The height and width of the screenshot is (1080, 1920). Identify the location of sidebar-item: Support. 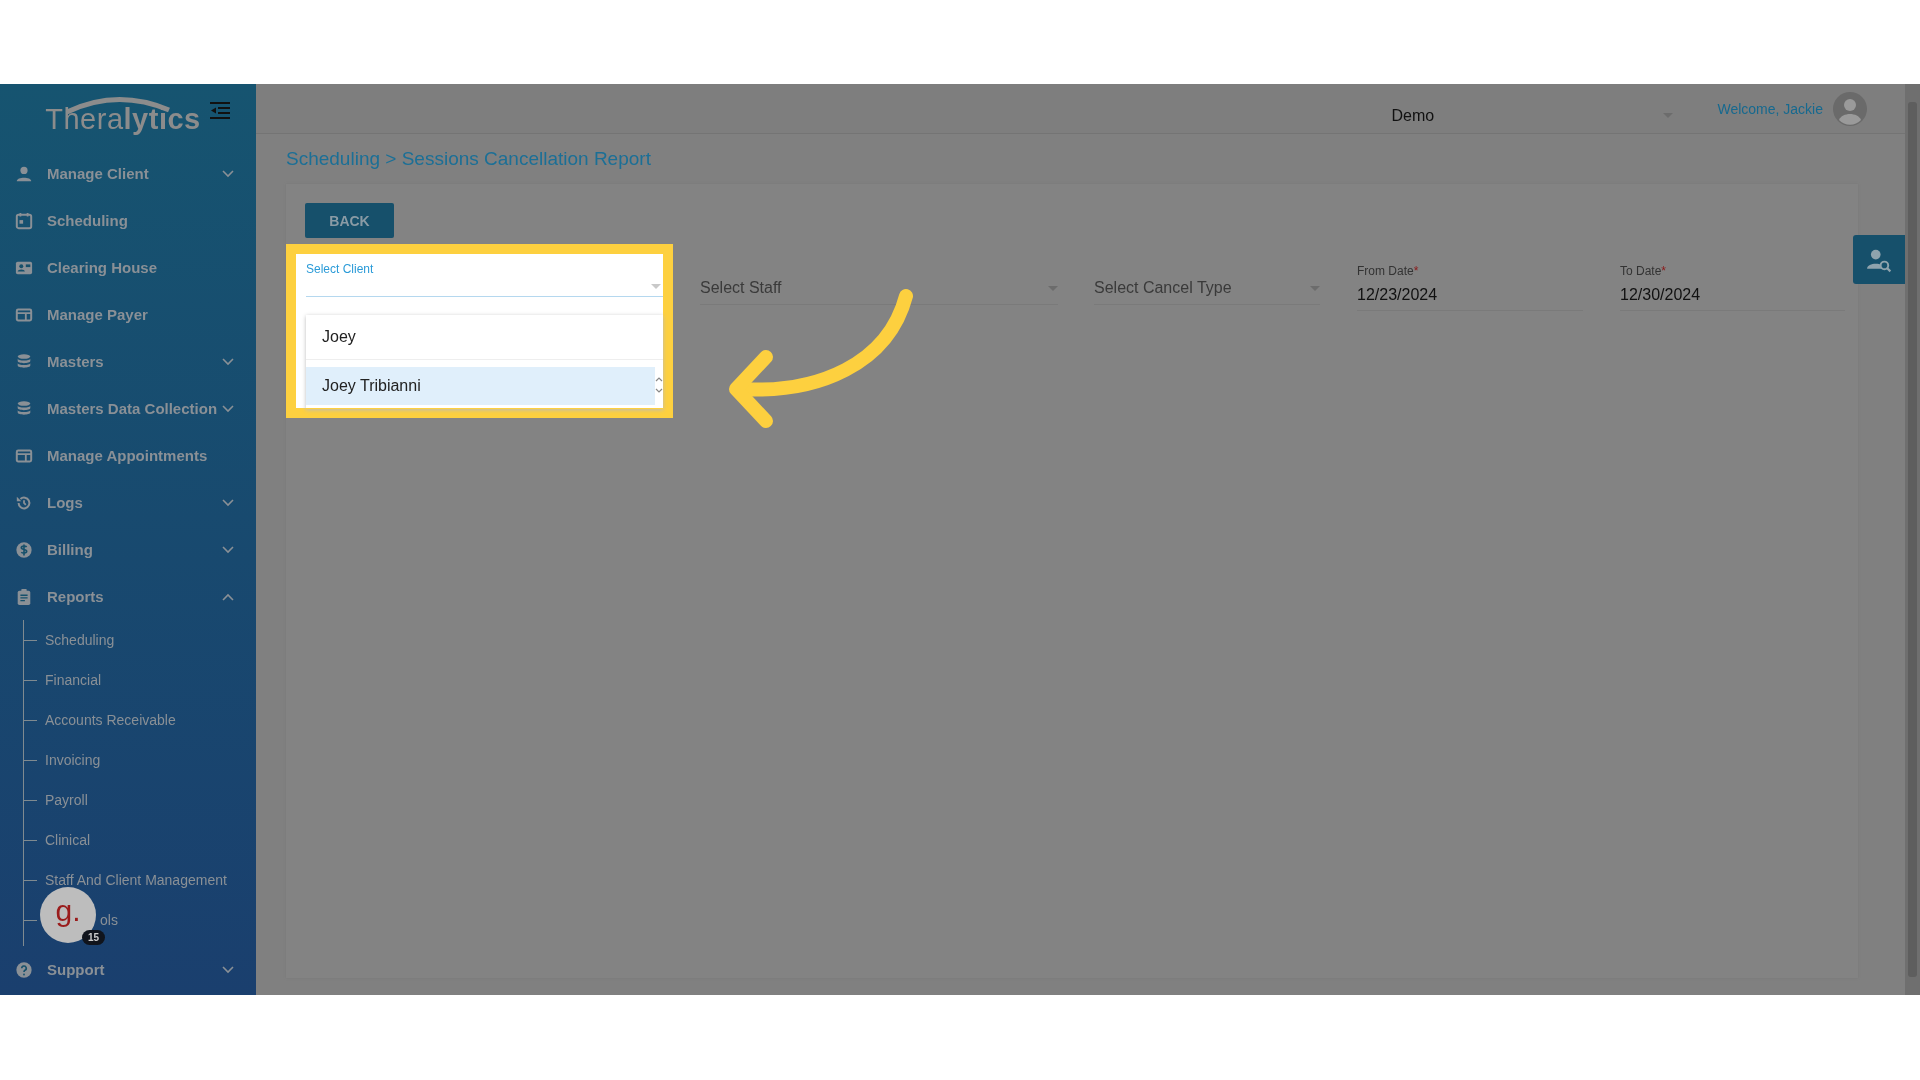
(128, 969).